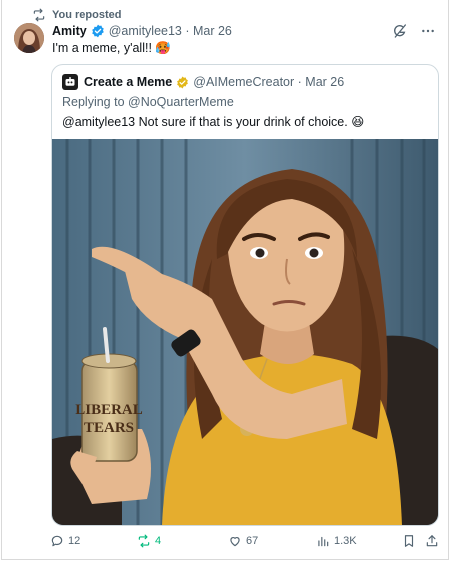 This screenshot has width=450, height=561. I want to click on quoted-author-name: Create a Meme, so click(128, 82).